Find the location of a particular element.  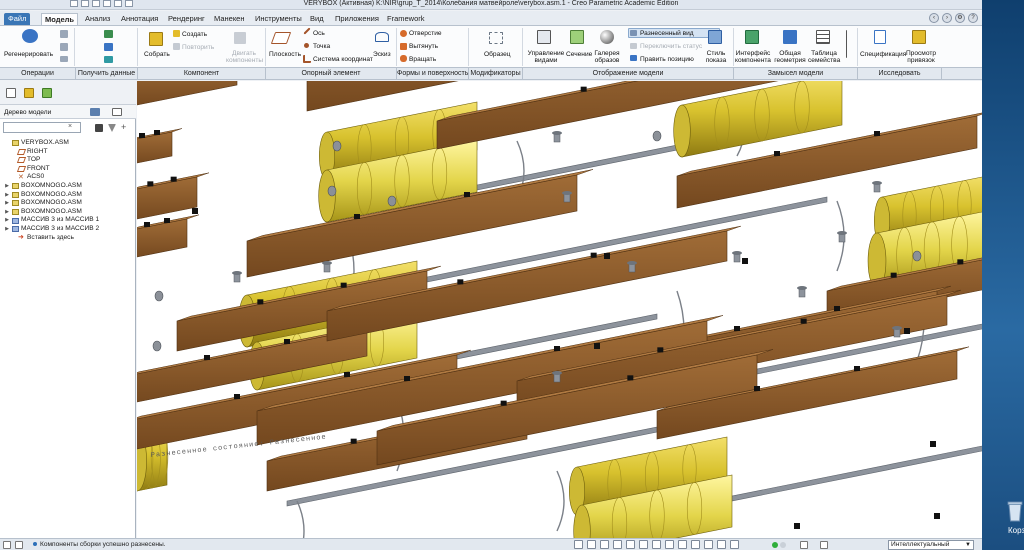

tab-view: Вид is located at coordinates (317, 19).